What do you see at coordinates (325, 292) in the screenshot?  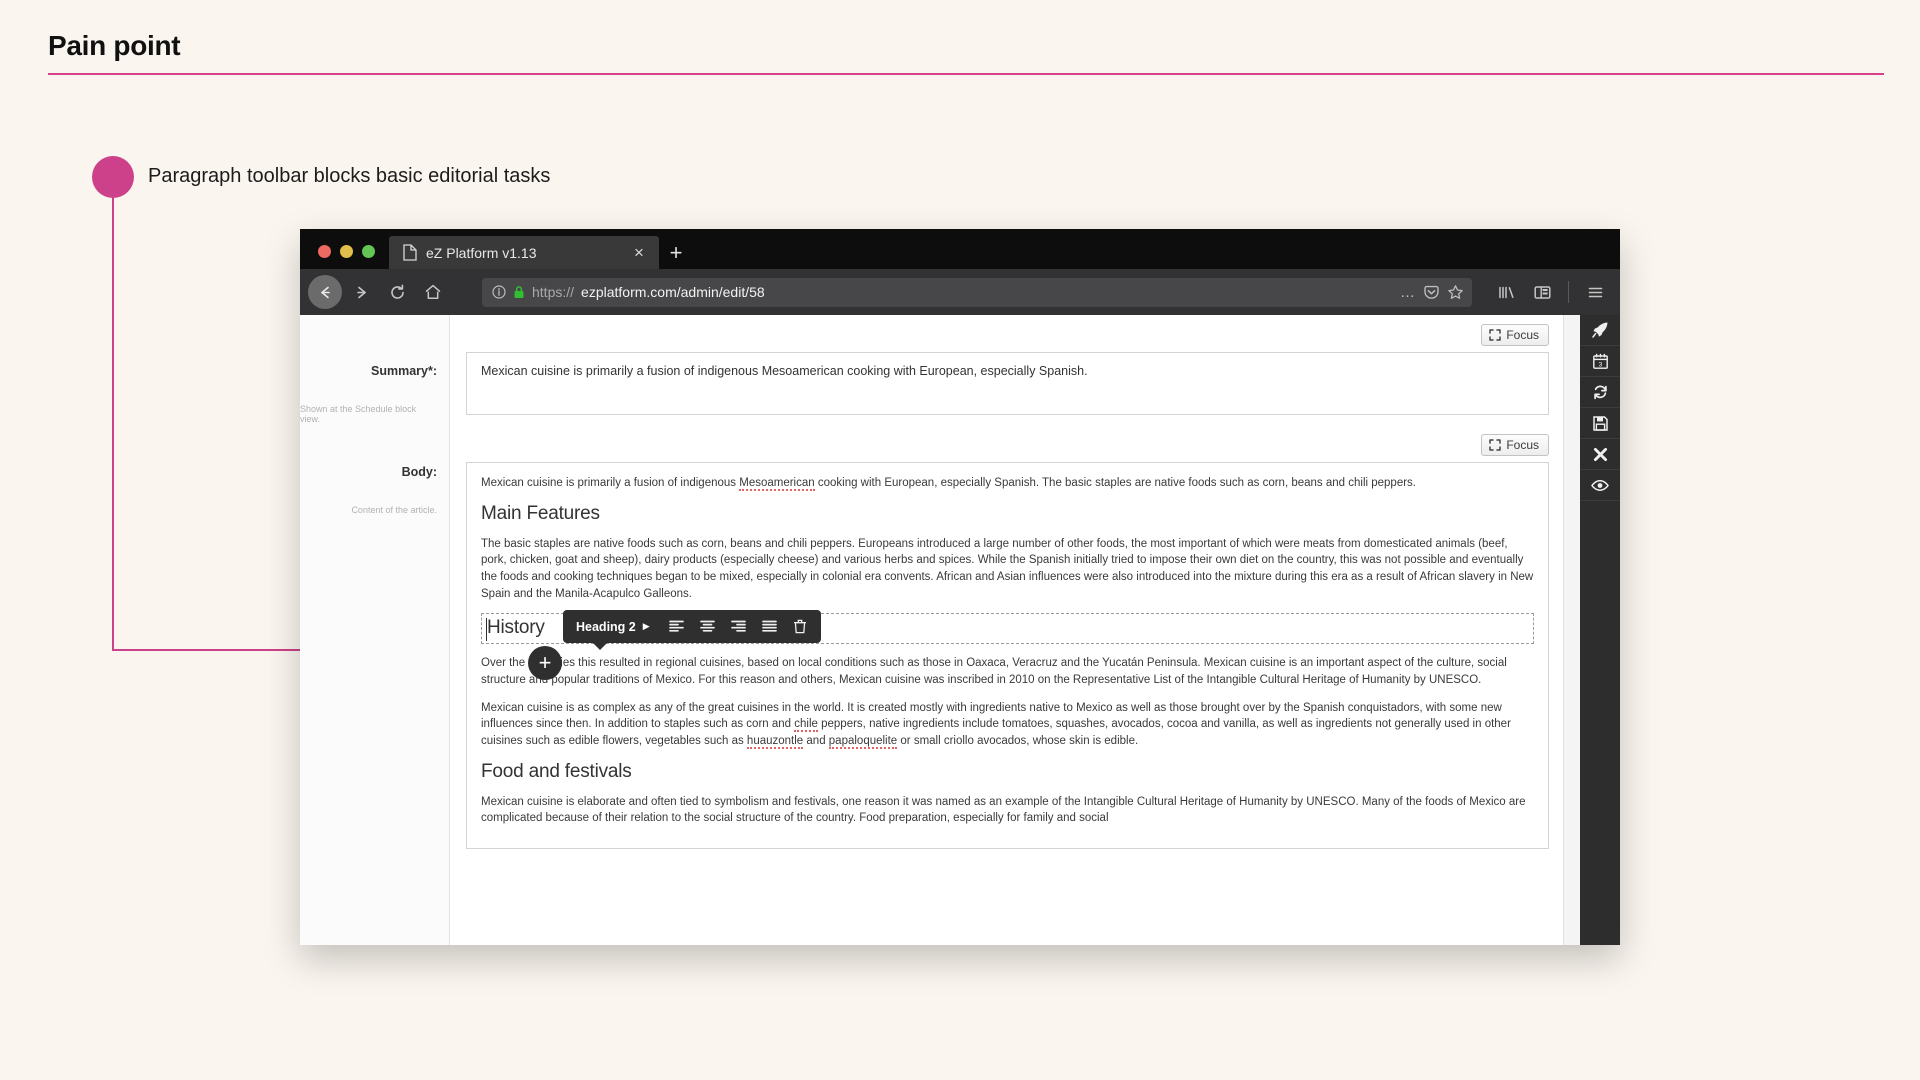 I see `back-button` at bounding box center [325, 292].